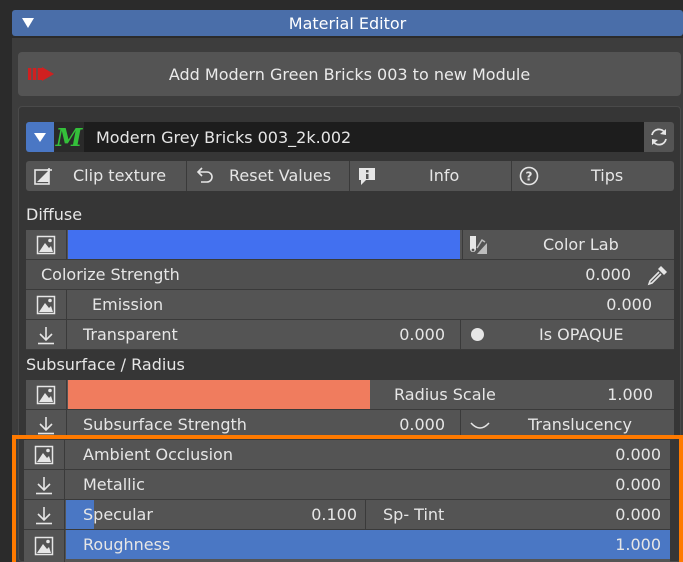  What do you see at coordinates (445, 394) in the screenshot?
I see `radius-scale-label: Radius Scale` at bounding box center [445, 394].